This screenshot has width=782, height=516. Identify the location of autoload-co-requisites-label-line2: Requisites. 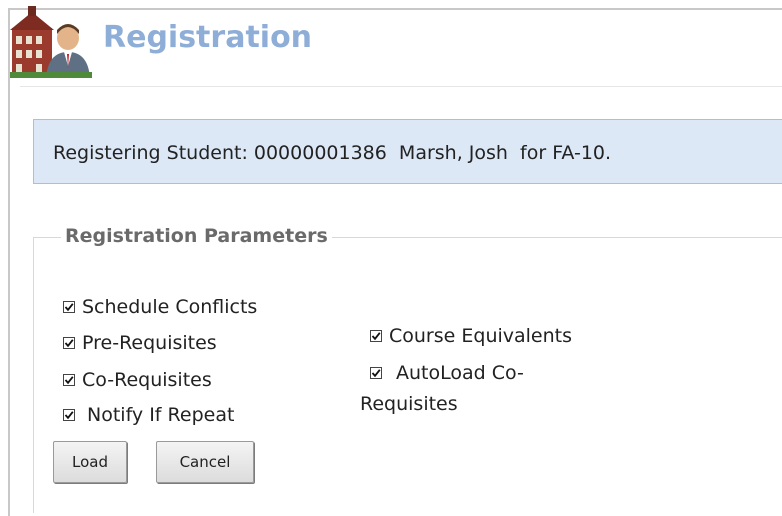
(409, 404).